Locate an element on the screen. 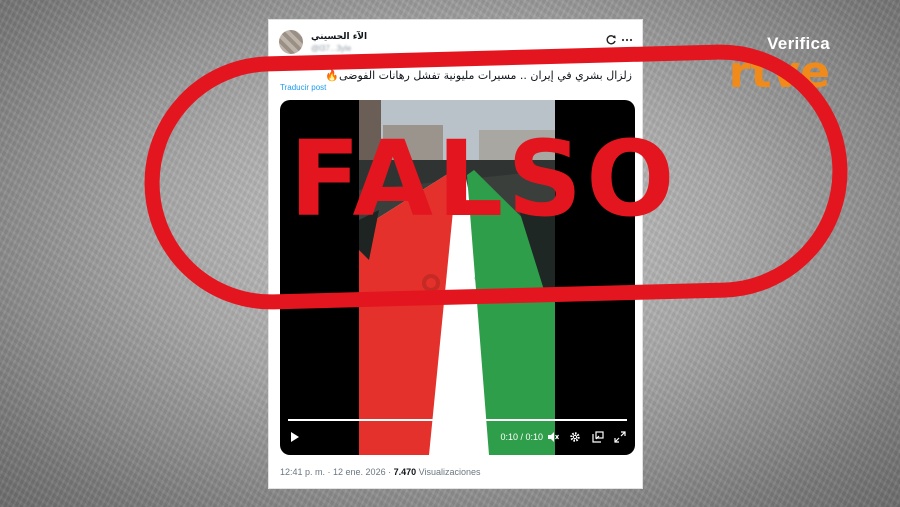 This screenshot has height=507, width=900. post-username: الآء الحسيني is located at coordinates (339, 37).